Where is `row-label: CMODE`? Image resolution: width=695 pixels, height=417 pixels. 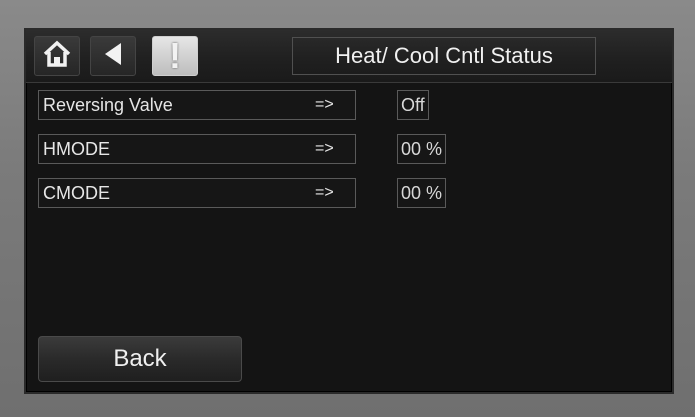
row-label: CMODE is located at coordinates (76, 192).